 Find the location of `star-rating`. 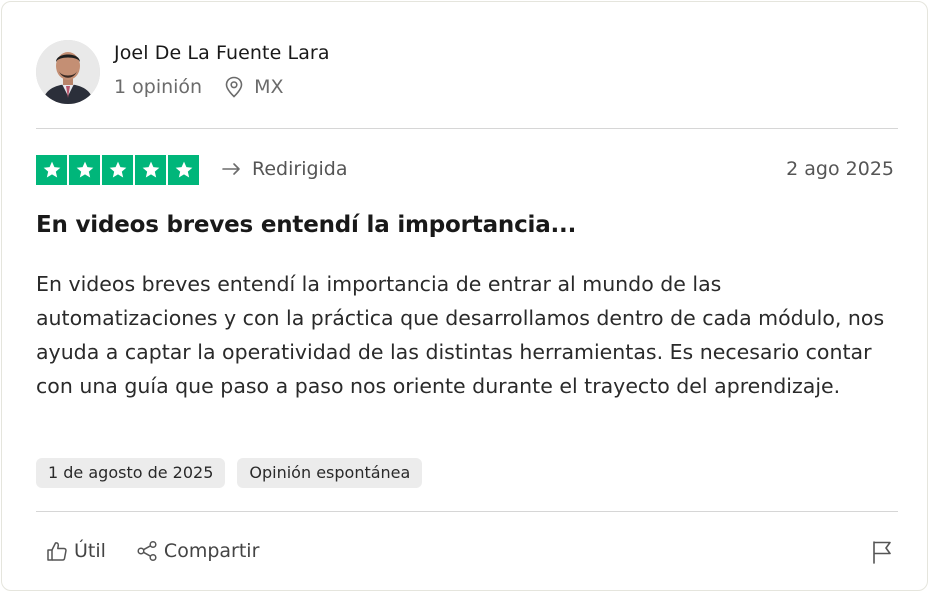

star-rating is located at coordinates (117, 170).